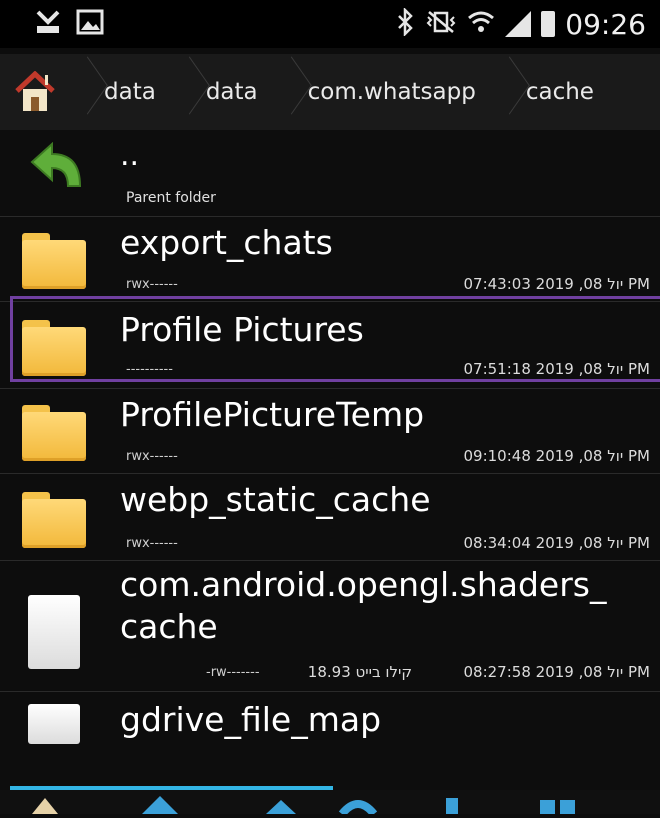 This screenshot has width=660, height=818. I want to click on file-date: יול 08, 2019 09:10:48 PM, so click(557, 456).